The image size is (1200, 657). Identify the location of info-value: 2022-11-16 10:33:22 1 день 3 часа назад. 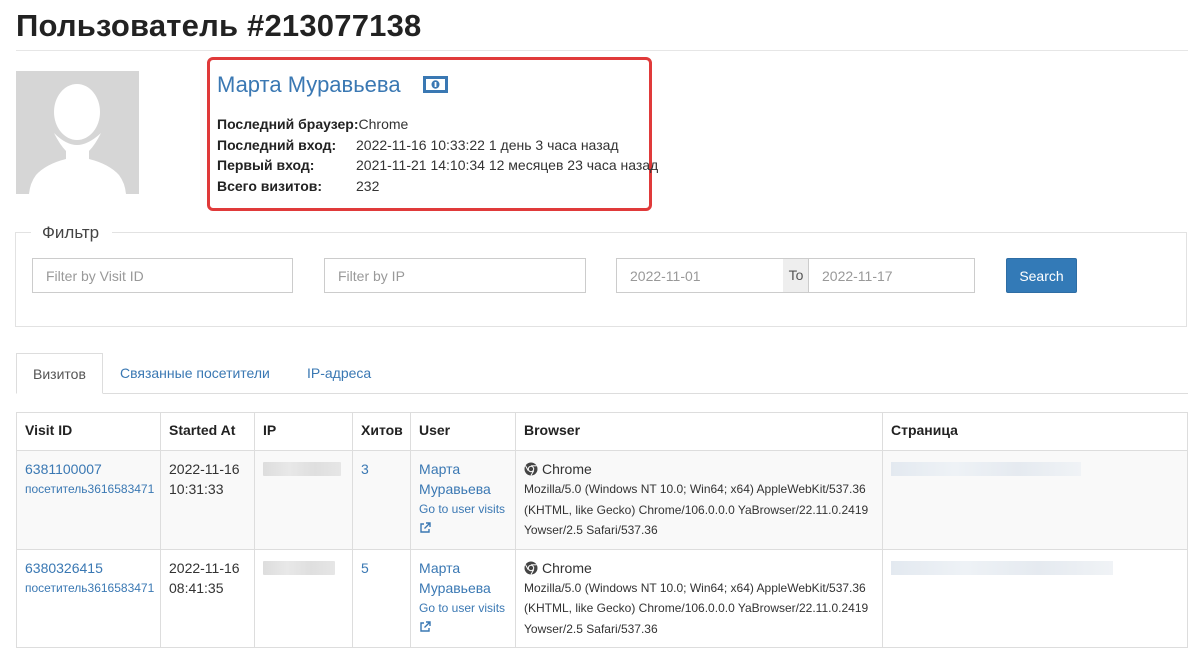
(487, 145).